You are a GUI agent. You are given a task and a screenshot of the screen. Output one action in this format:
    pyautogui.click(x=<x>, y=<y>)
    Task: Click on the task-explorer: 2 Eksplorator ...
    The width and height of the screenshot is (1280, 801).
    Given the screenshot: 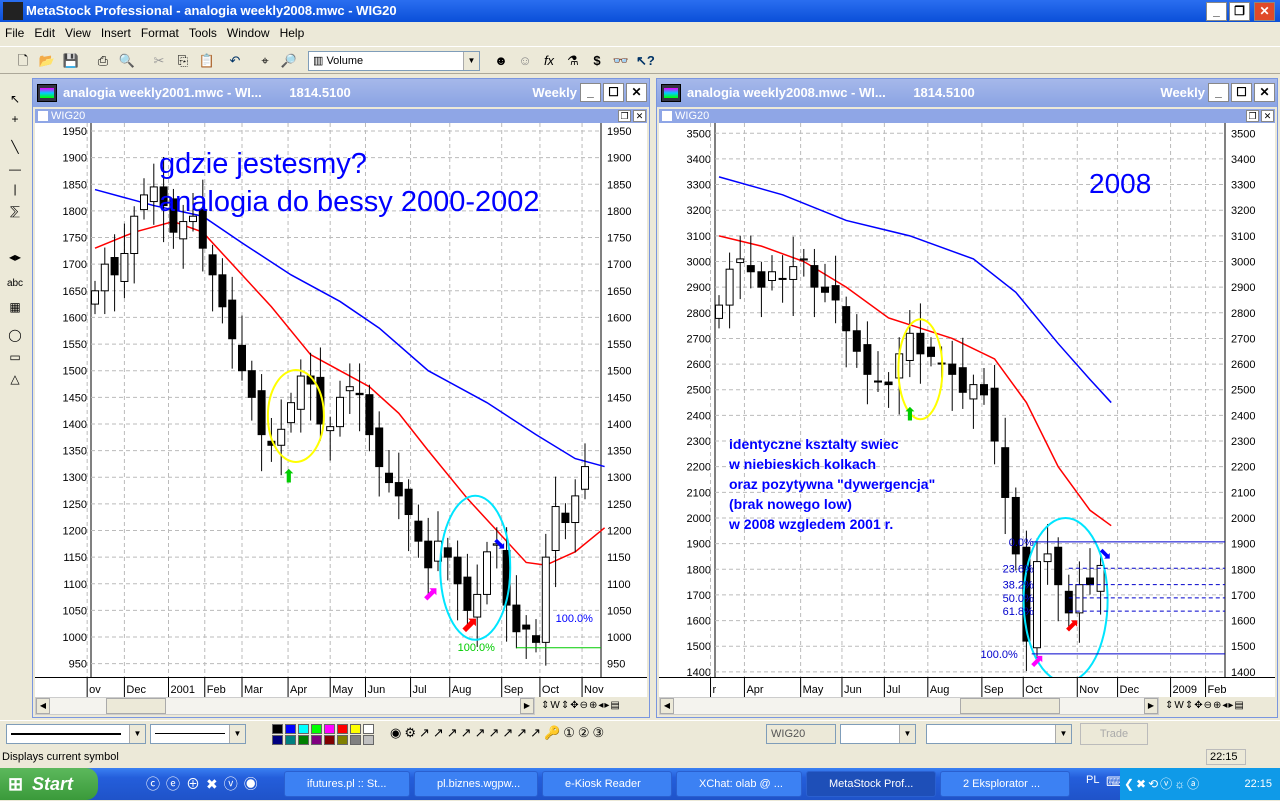 What is the action you would take?
    pyautogui.click(x=1005, y=784)
    